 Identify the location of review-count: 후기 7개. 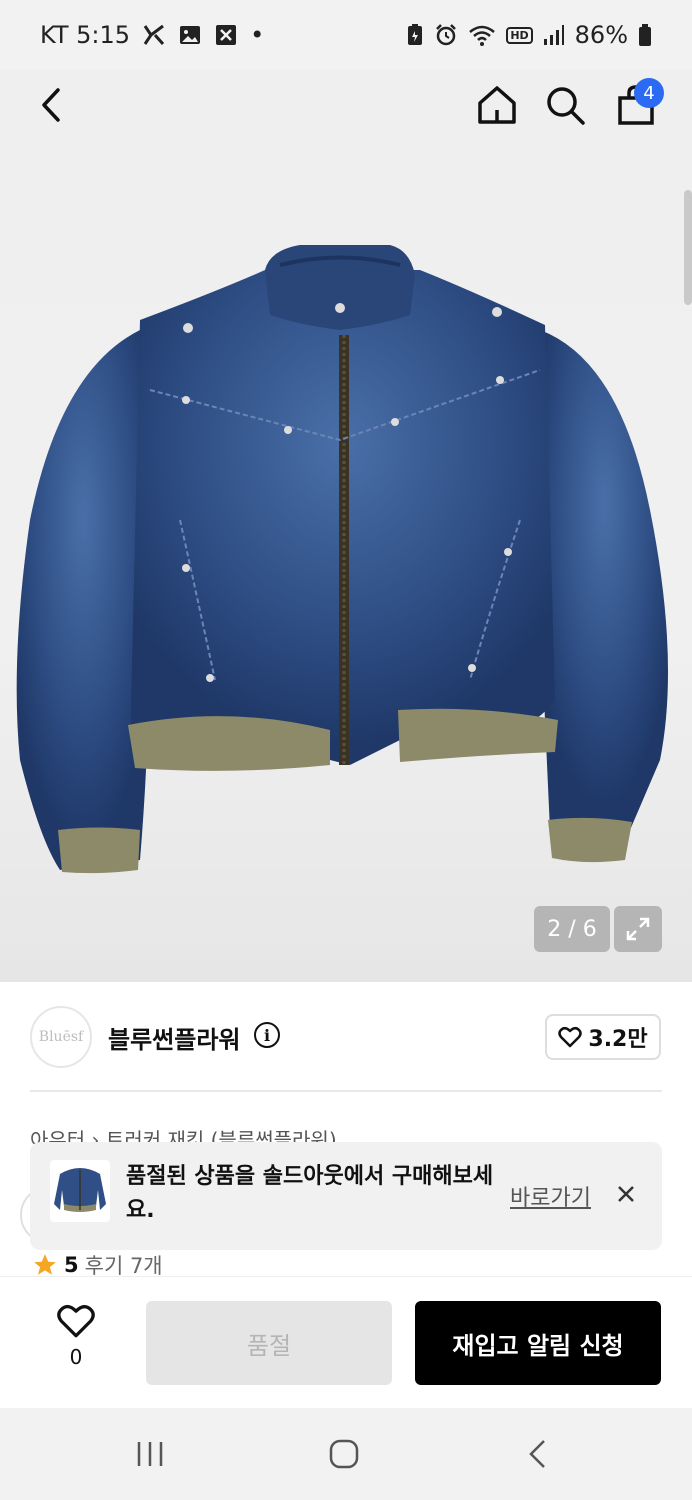
(123, 1266).